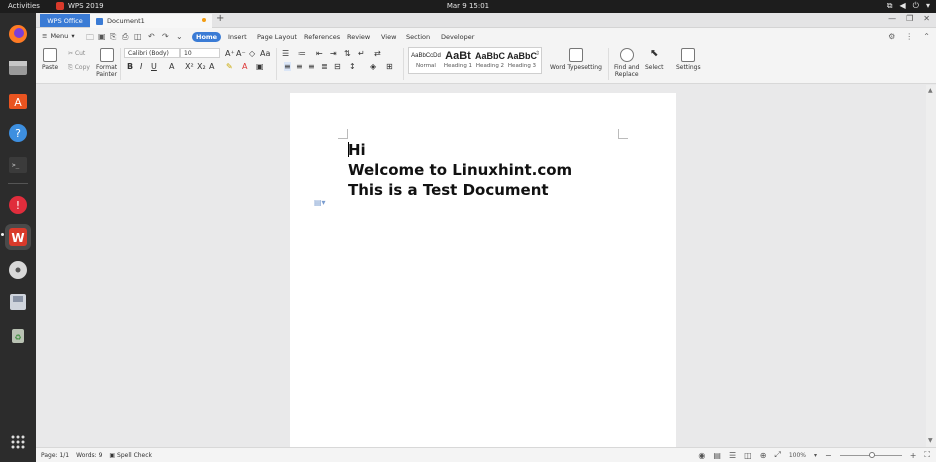 The height and width of the screenshot is (462, 936). What do you see at coordinates (352, 66) in the screenshot?
I see `line-spacing-icon: ↕` at bounding box center [352, 66].